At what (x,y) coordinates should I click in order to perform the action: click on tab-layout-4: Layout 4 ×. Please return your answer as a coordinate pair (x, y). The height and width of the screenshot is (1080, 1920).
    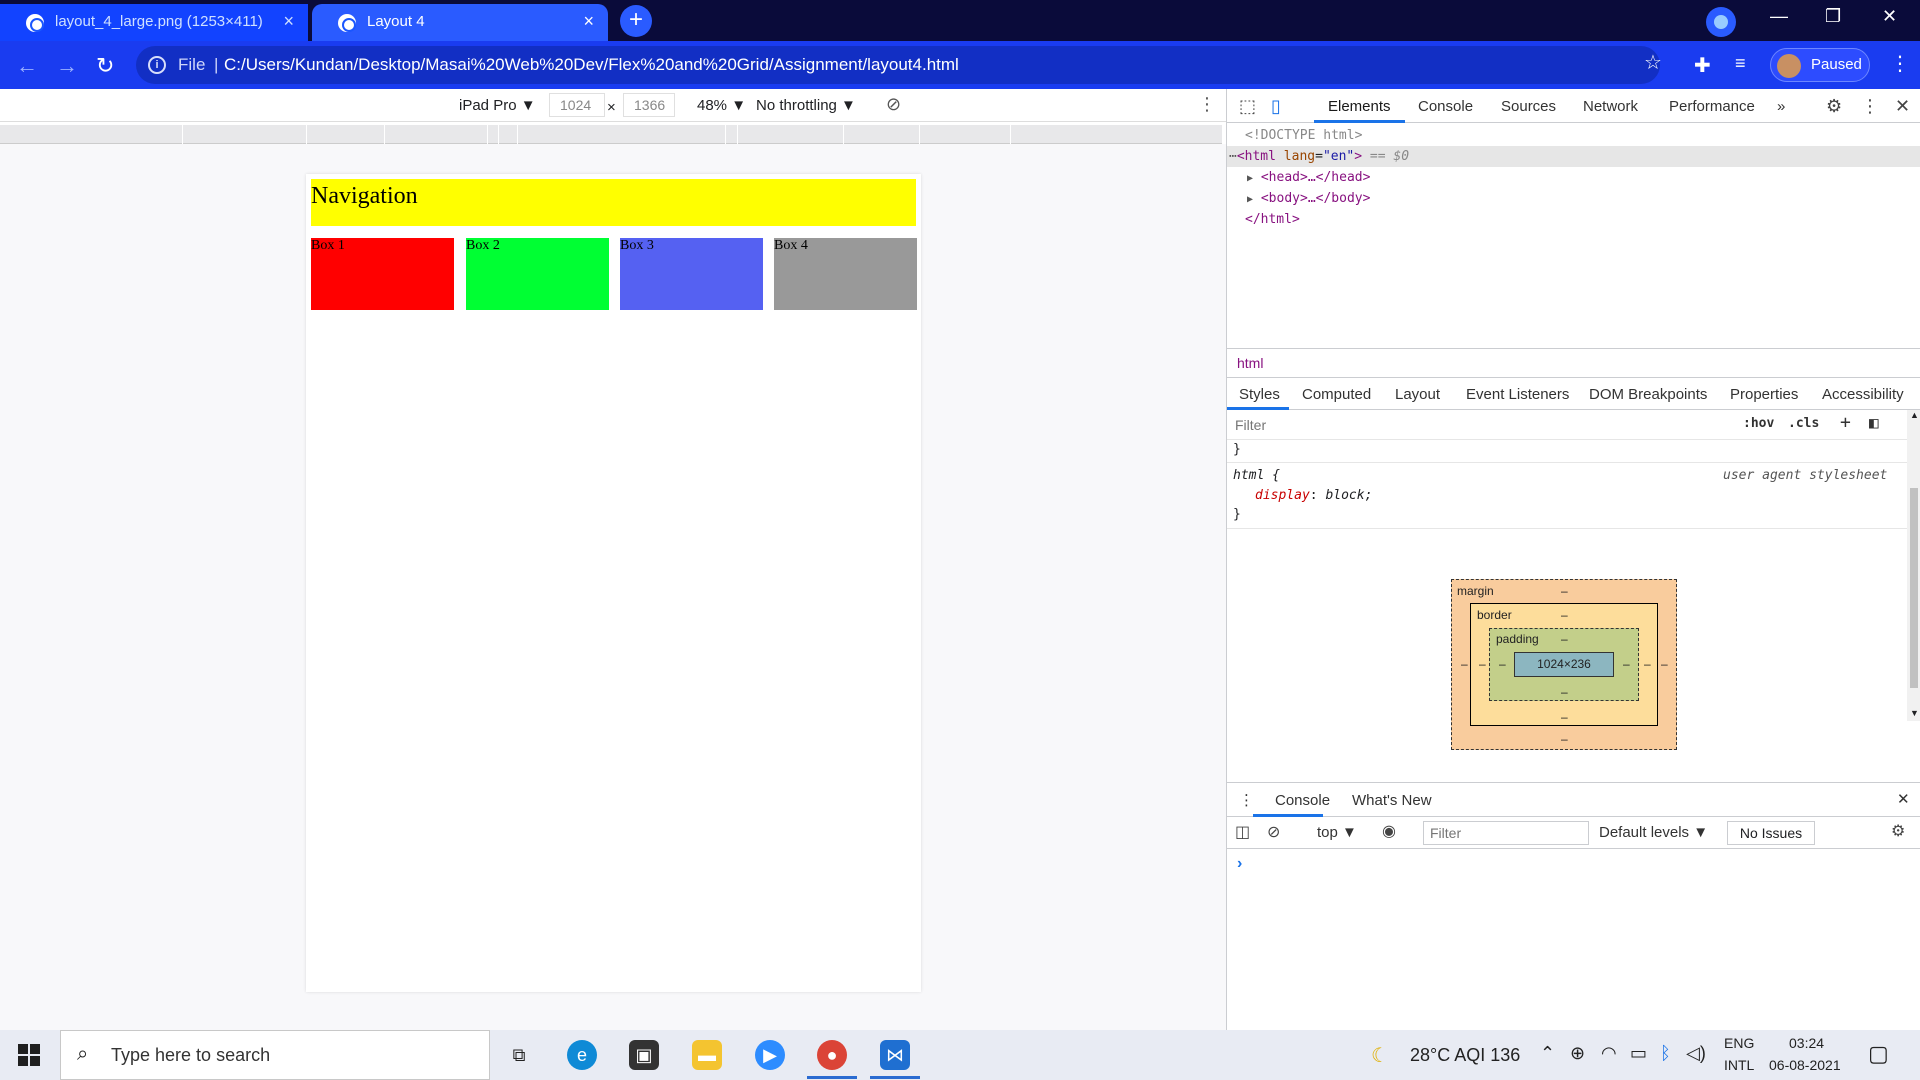
    Looking at the image, I should click on (460, 22).